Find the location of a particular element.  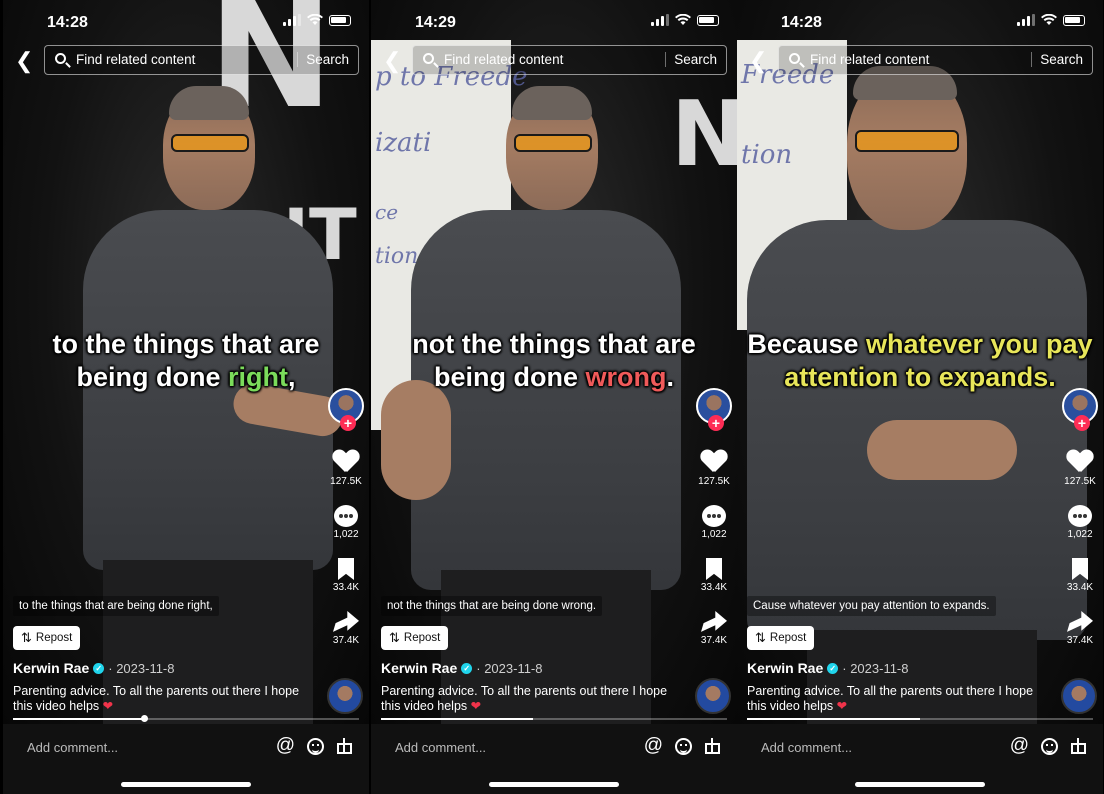

subtitle-text: to the things that are being done right, is located at coordinates (116, 606).